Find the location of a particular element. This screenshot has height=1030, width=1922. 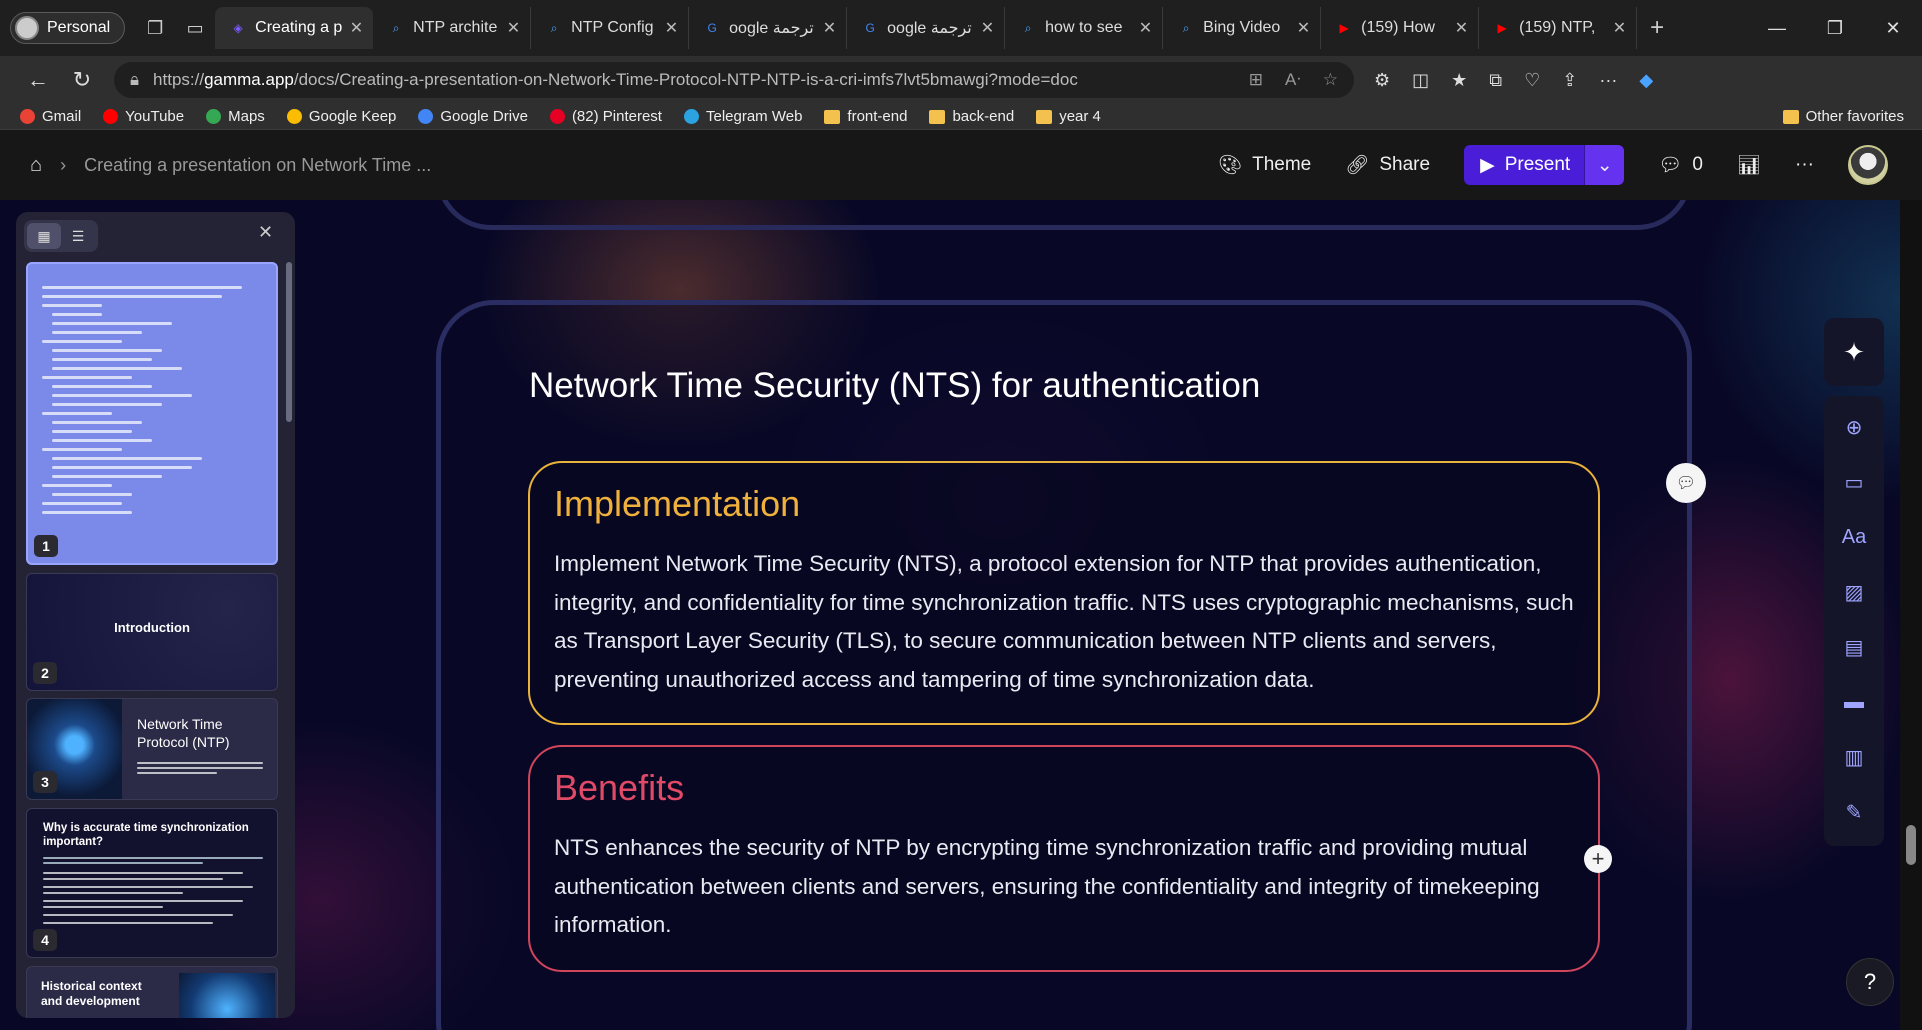

slide-thumb-title: Network Time Protocol (NTP) is located at coordinates (183, 733).